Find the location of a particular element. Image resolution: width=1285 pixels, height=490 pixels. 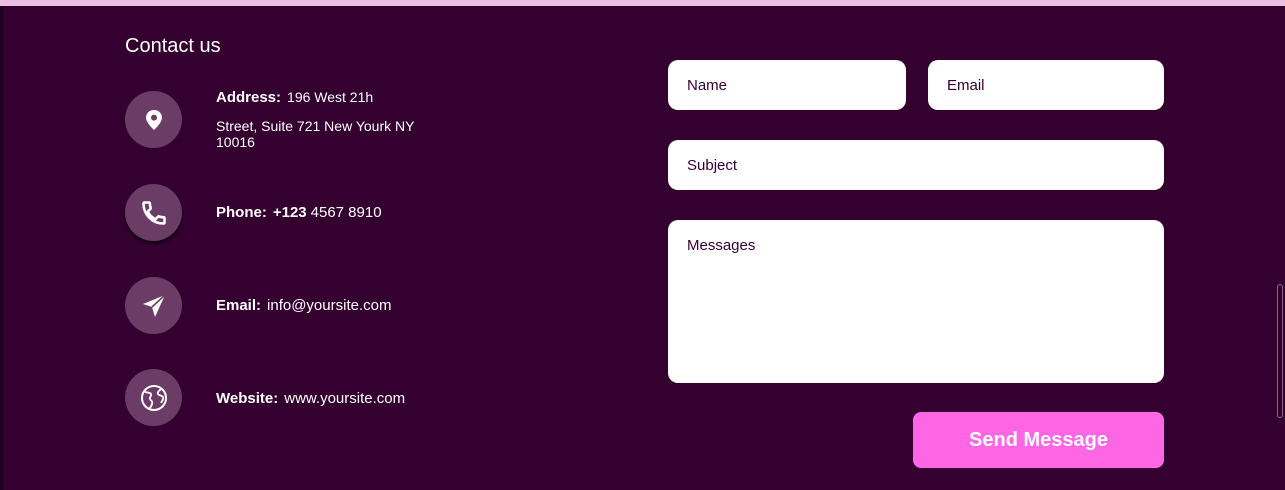

phone-label: Phone: is located at coordinates (241, 212).